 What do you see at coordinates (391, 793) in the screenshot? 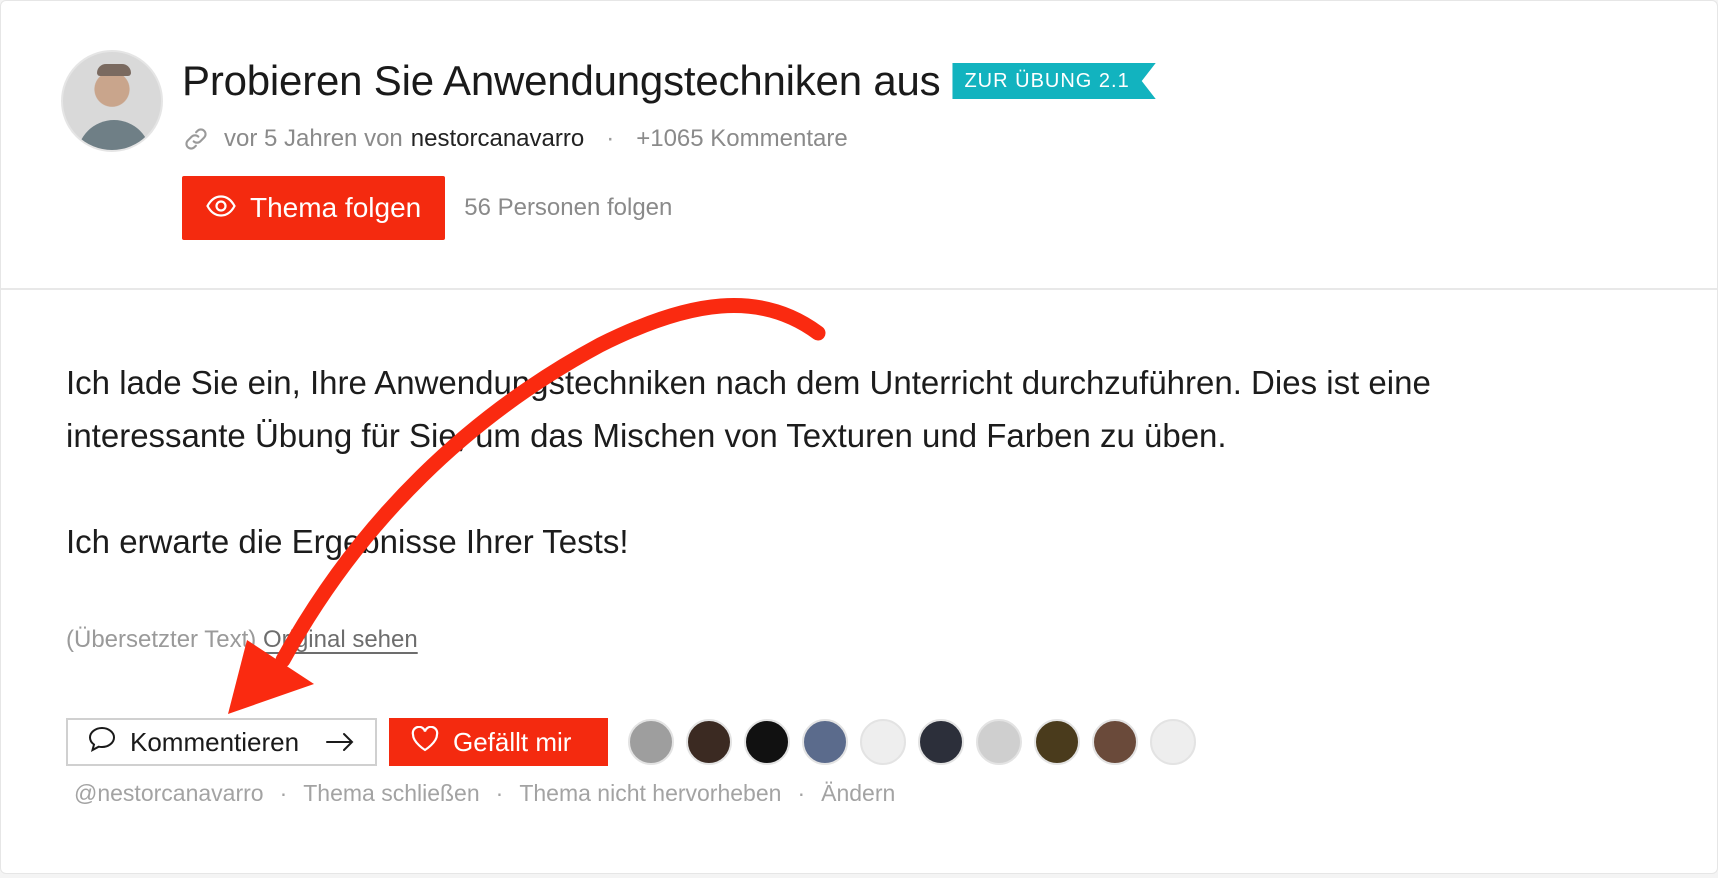
I see `close-topic-link: Thema schließen` at bounding box center [391, 793].